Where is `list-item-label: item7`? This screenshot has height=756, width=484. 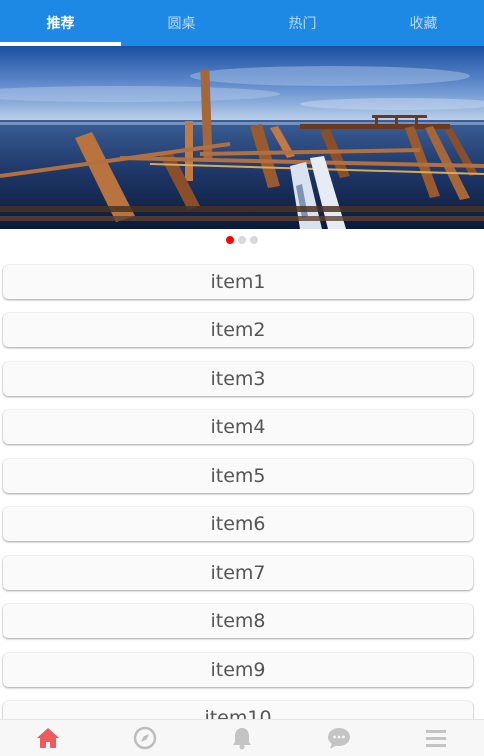 list-item-label: item7 is located at coordinates (238, 573).